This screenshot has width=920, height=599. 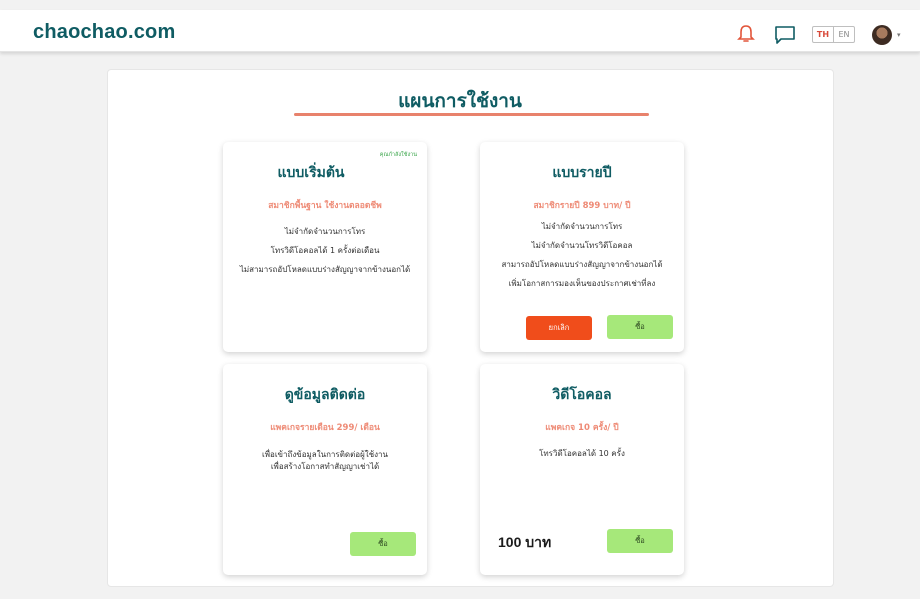 I want to click on avatar, so click(x=882, y=35).